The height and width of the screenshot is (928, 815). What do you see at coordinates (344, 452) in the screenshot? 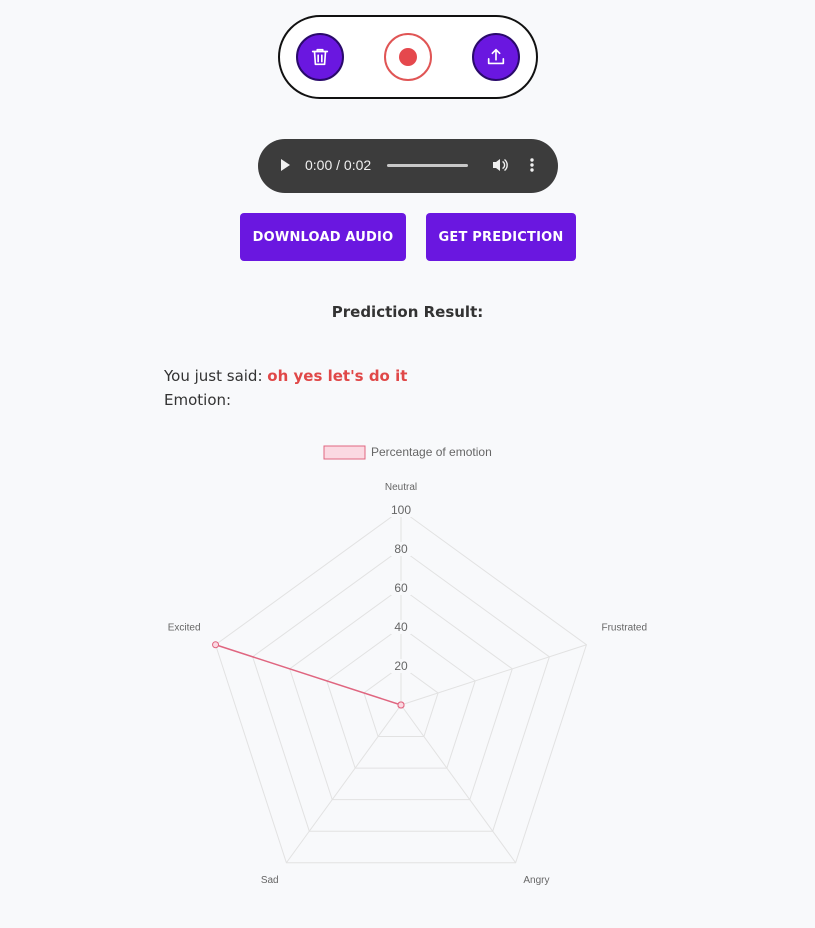
I see `legend-swatch` at bounding box center [344, 452].